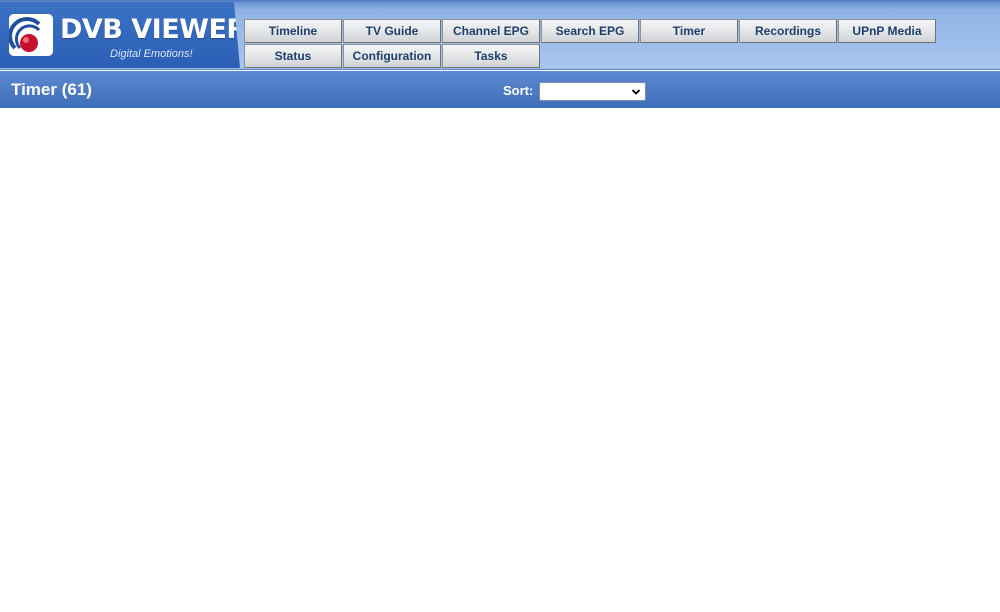 Image resolution: width=1000 pixels, height=612 pixels. What do you see at coordinates (491, 56) in the screenshot?
I see `nav-tasks-button: Tasks` at bounding box center [491, 56].